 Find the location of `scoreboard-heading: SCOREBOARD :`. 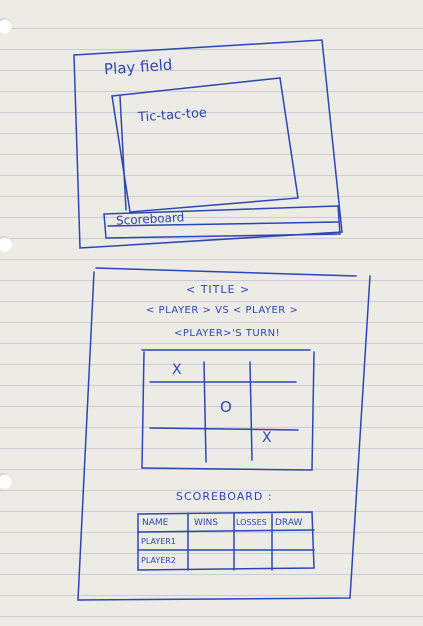

scoreboard-heading: SCOREBOARD : is located at coordinates (224, 496).